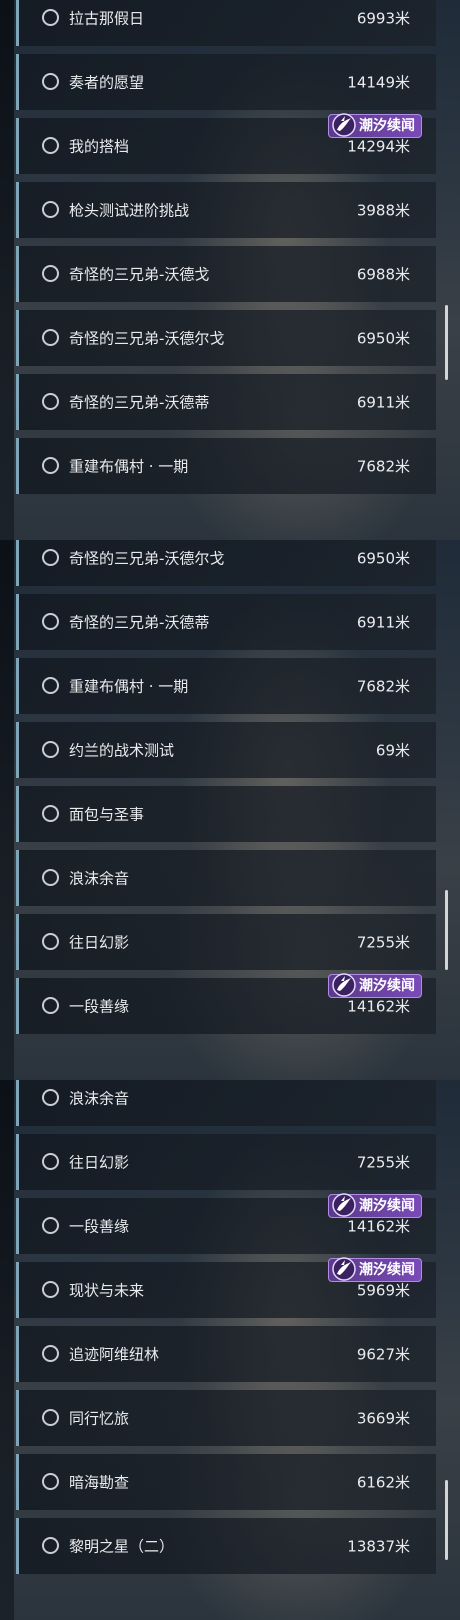  I want to click on quest-name: 往日幻影, so click(99, 942).